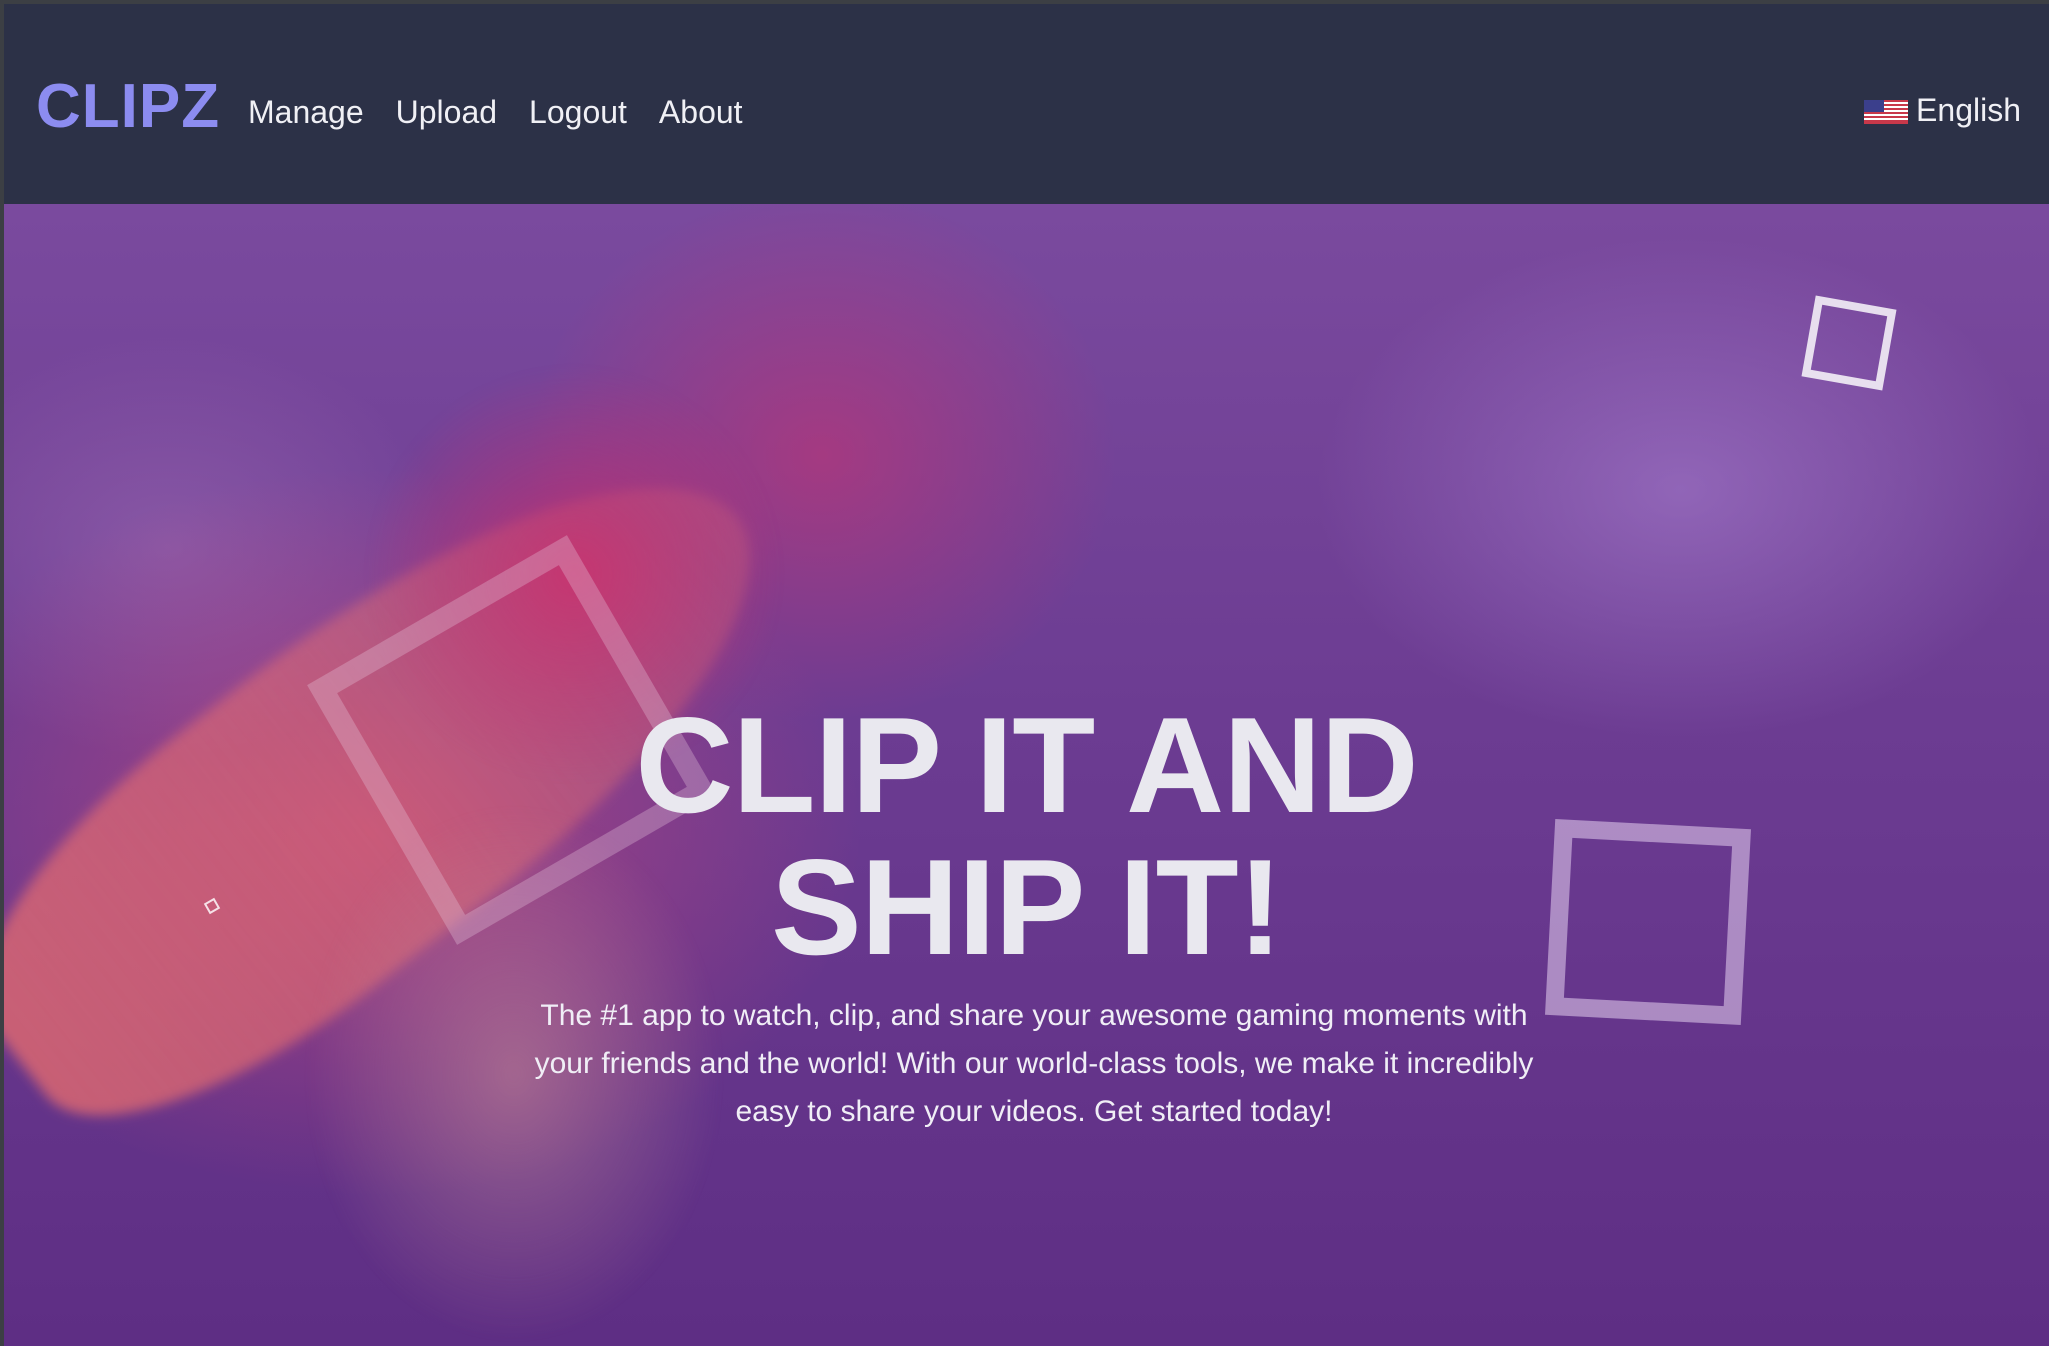  Describe the element at coordinates (1968, 110) in the screenshot. I see `language-label: English` at that location.